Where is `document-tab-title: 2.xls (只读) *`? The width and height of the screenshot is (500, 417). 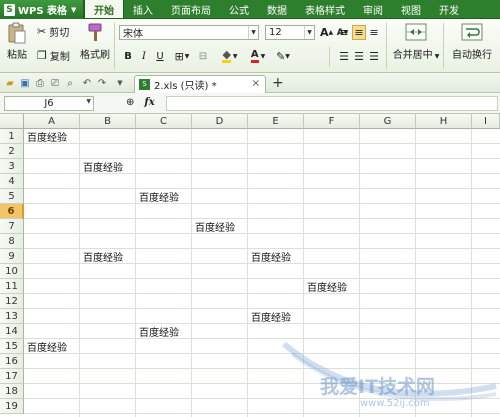 document-tab-title: 2.xls (只读) * is located at coordinates (185, 86).